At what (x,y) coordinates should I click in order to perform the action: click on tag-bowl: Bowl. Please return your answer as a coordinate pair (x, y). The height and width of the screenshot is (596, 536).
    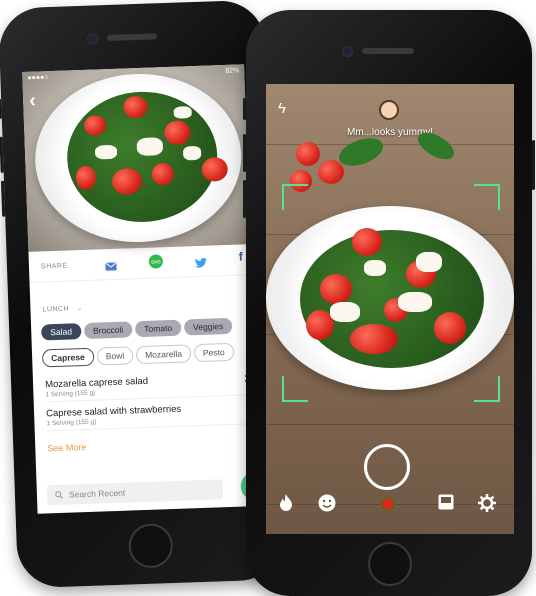
    Looking at the image, I should click on (115, 356).